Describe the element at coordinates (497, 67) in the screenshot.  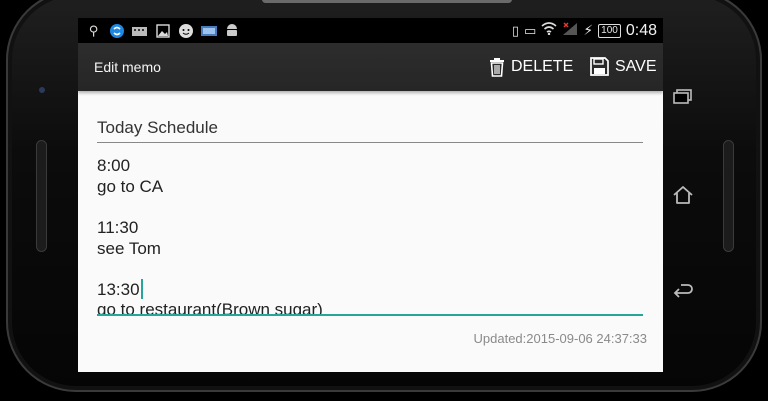
I see `trash-icon` at that location.